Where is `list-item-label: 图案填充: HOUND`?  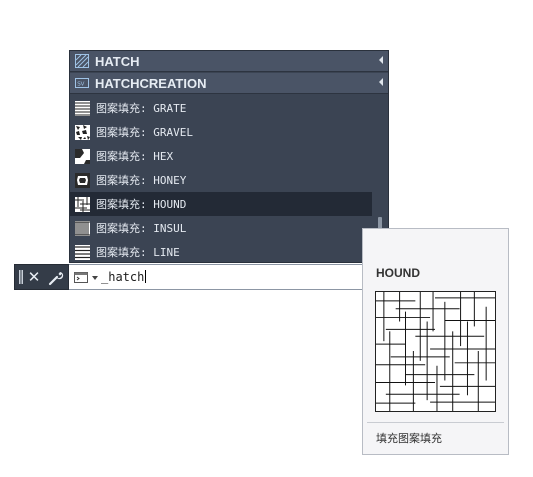 list-item-label: 图案填充: HOUND is located at coordinates (141, 204).